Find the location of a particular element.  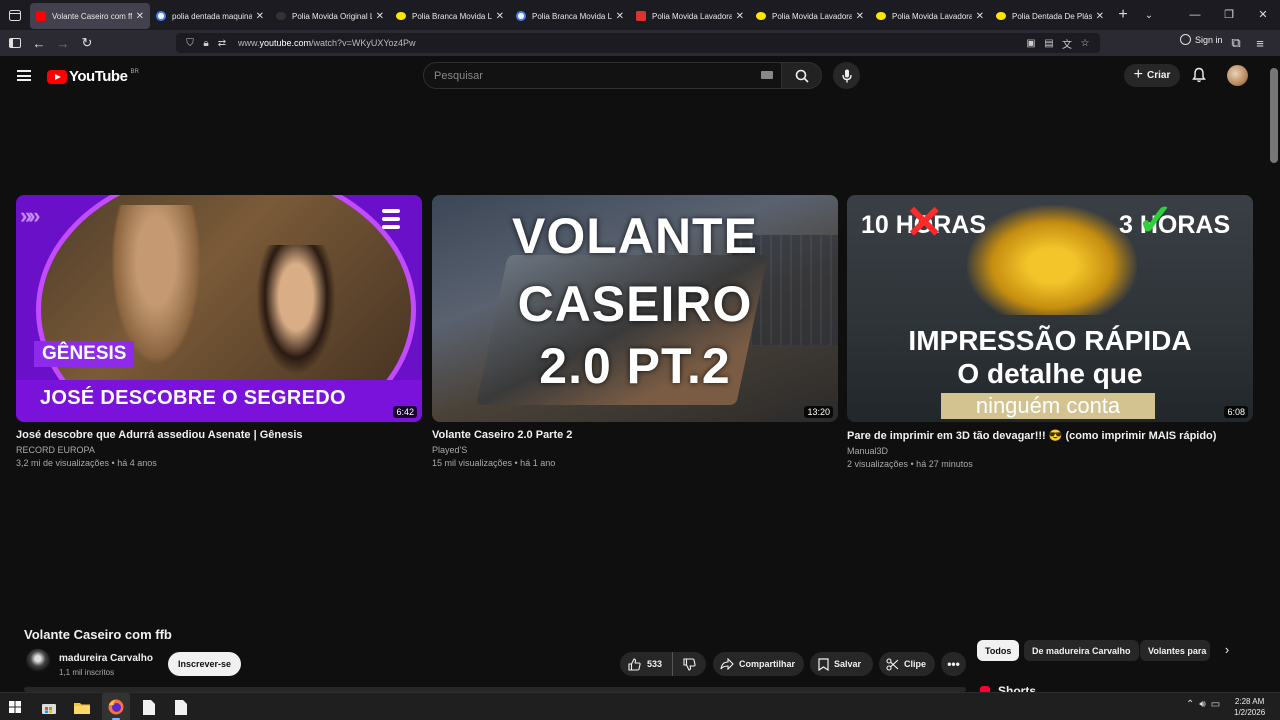

chevron-right-icon: › is located at coordinates (1227, 651).